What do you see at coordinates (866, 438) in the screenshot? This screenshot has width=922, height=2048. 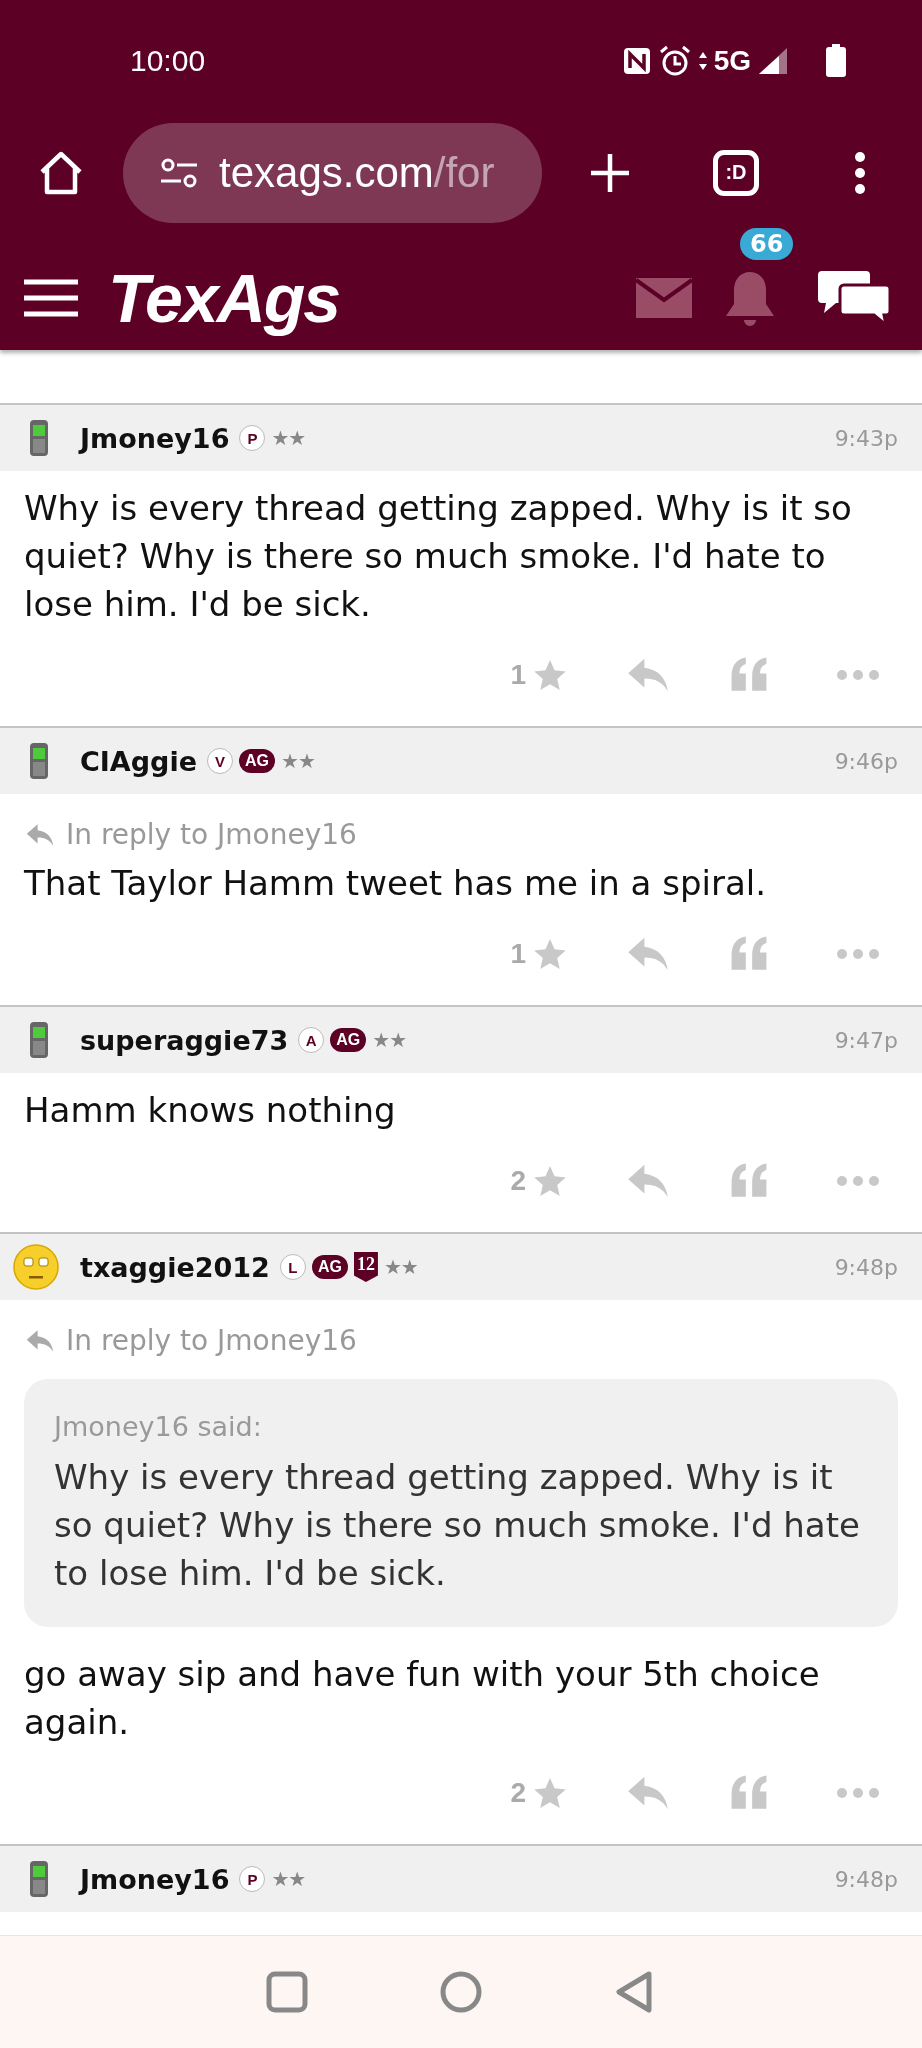 I see `post-time: 9:43p` at bounding box center [866, 438].